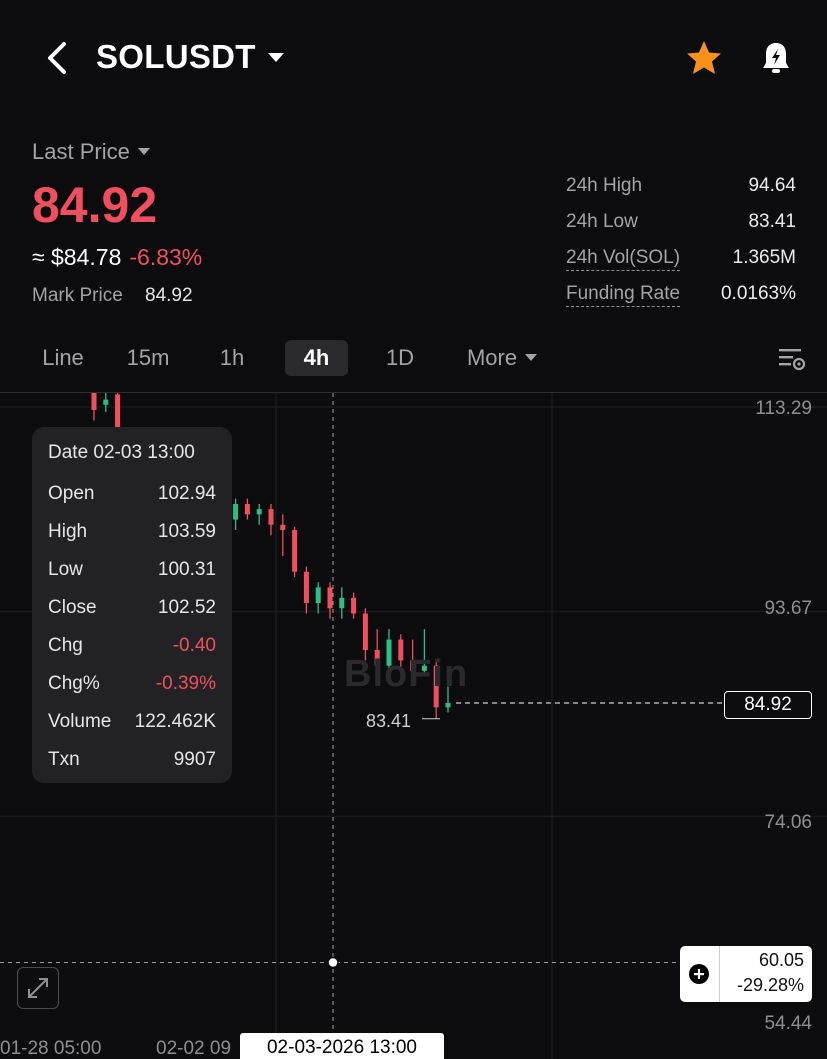 This screenshot has height=1059, width=827. Describe the element at coordinates (194, 1048) in the screenshot. I see `time-axis-label: 02-02 09` at that location.